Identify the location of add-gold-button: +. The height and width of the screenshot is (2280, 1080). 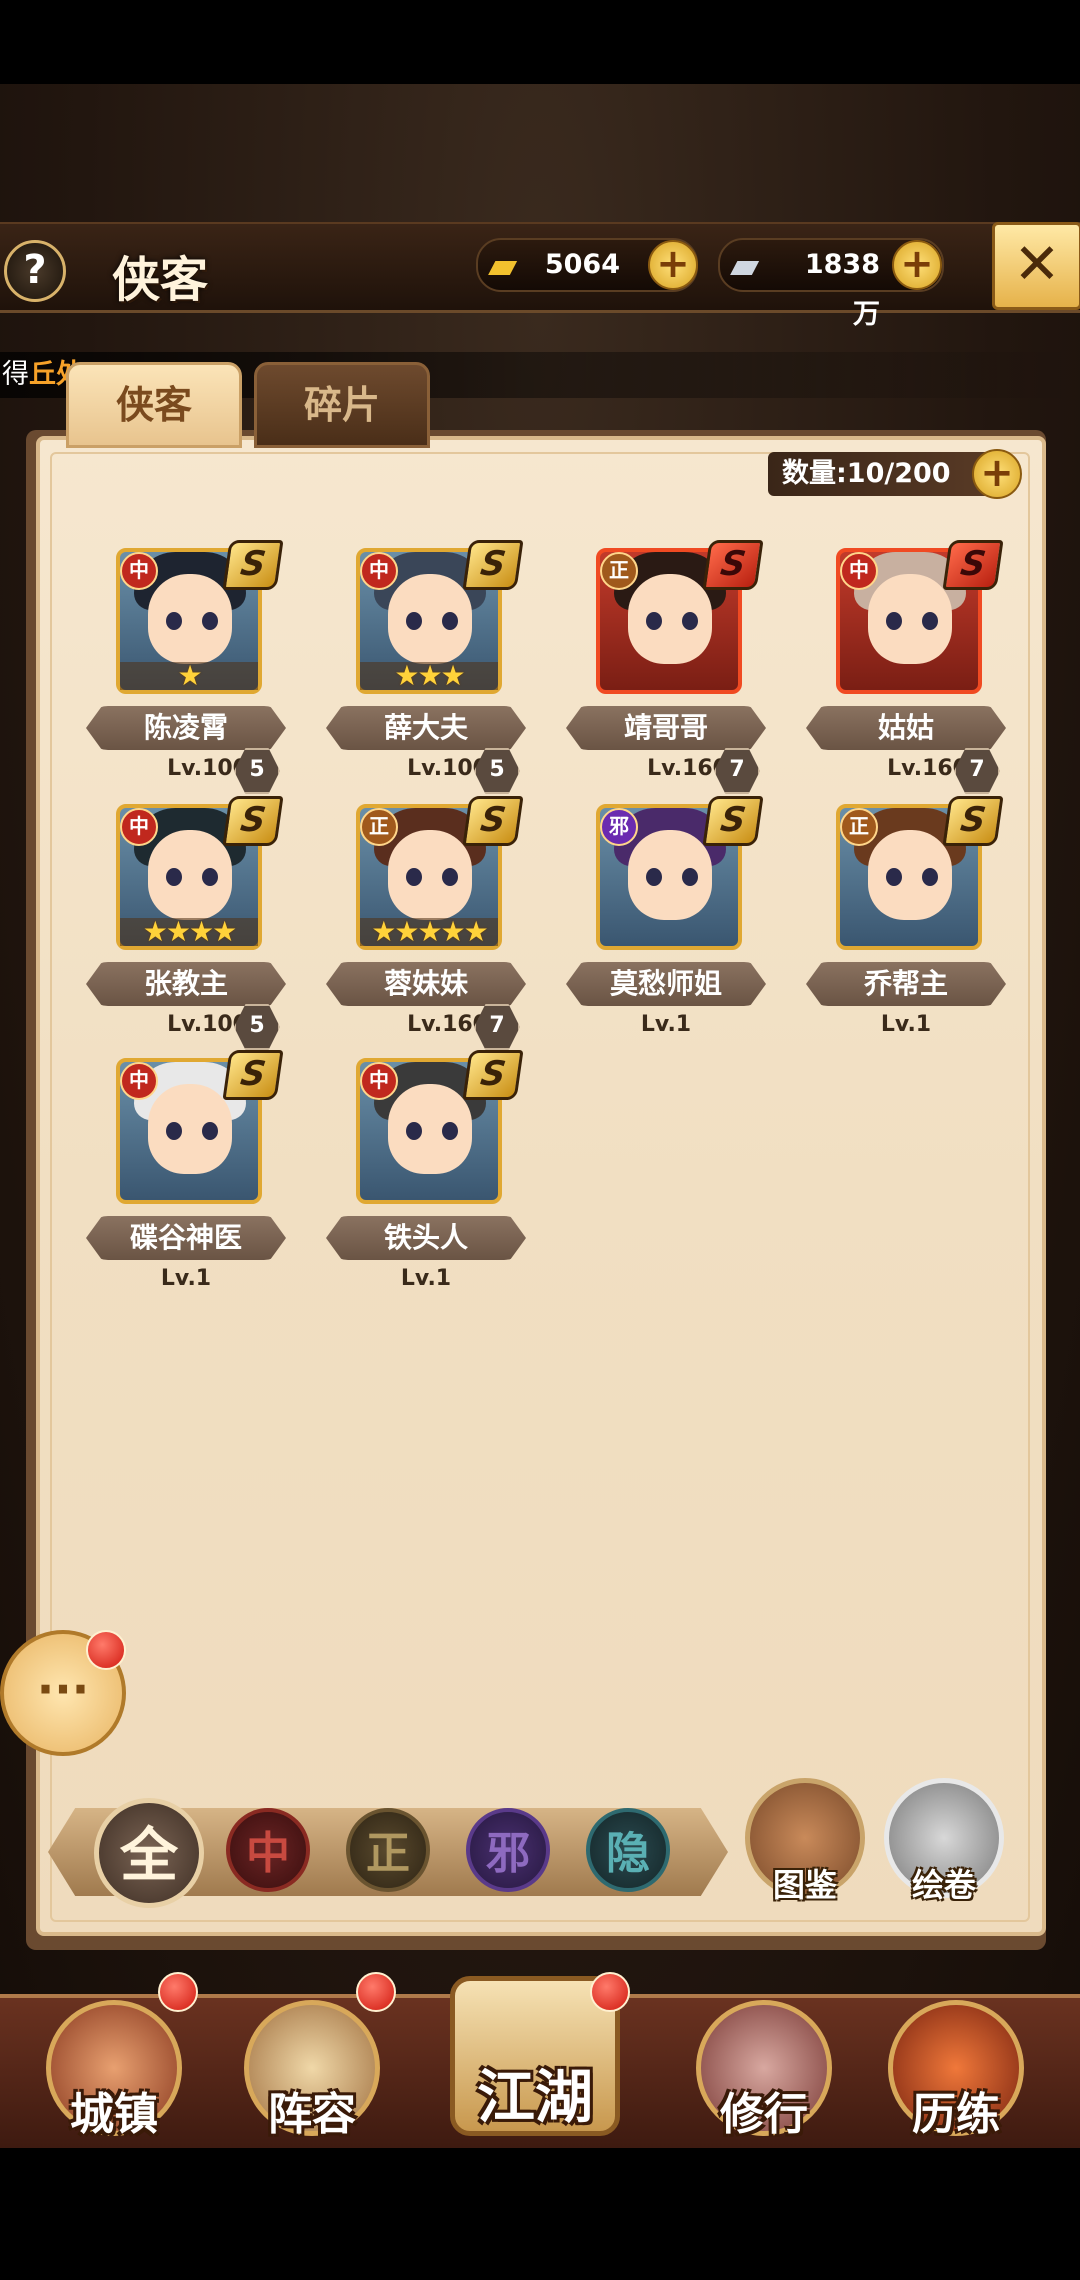
(673, 265).